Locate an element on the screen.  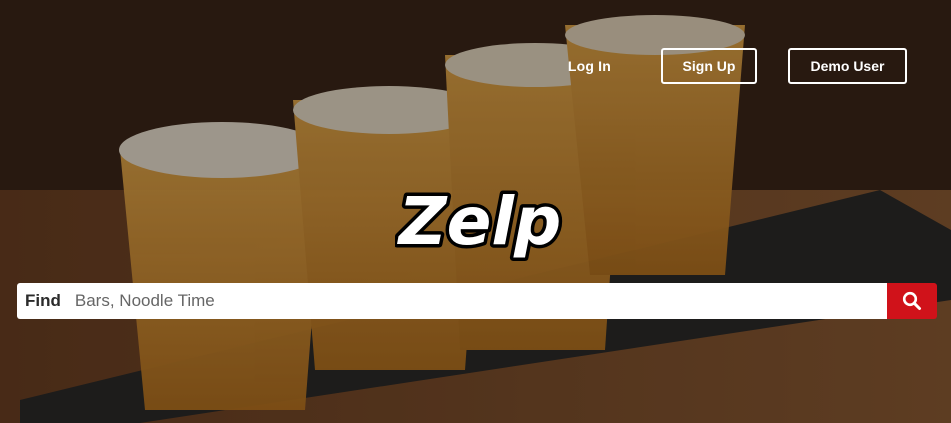
demo-user-button: Demo User is located at coordinates (847, 66).